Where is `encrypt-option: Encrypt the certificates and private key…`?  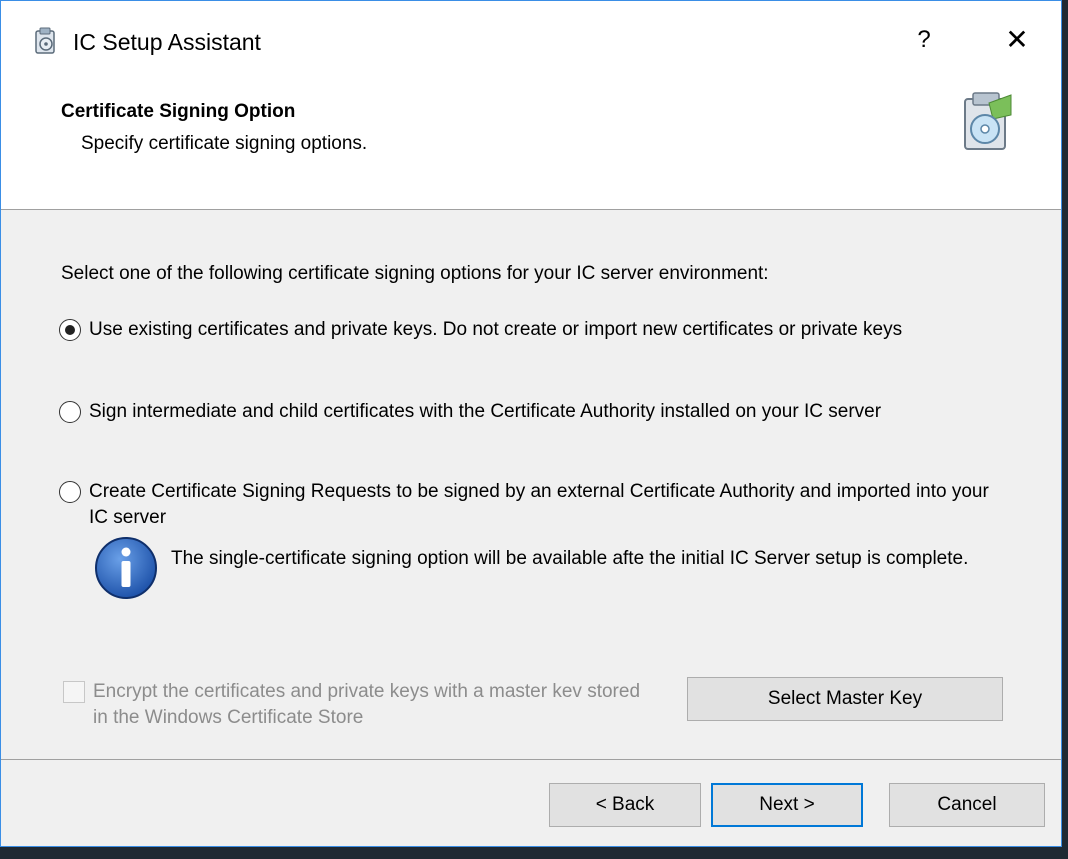
encrypt-option: Encrypt the certificates and private key… is located at coordinates (358, 705).